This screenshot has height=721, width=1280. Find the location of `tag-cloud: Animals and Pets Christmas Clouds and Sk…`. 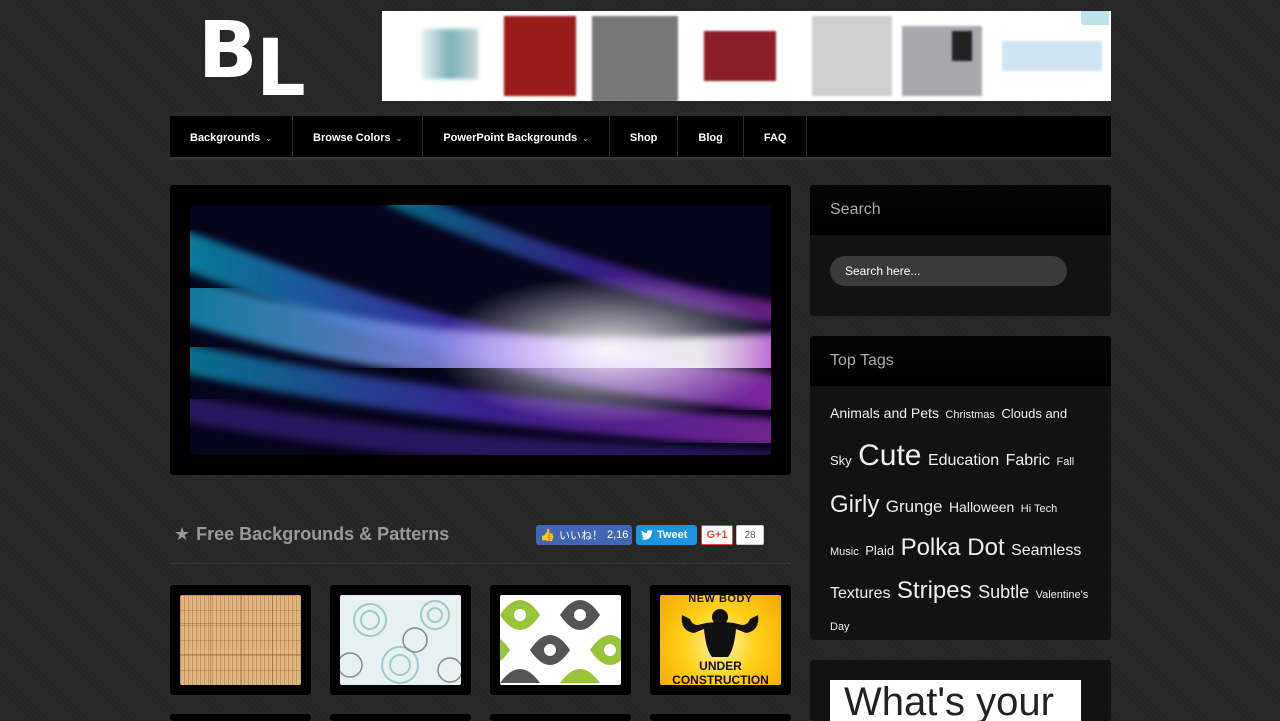

tag-cloud: Animals and Pets Christmas Clouds and Sk… is located at coordinates (960, 513).